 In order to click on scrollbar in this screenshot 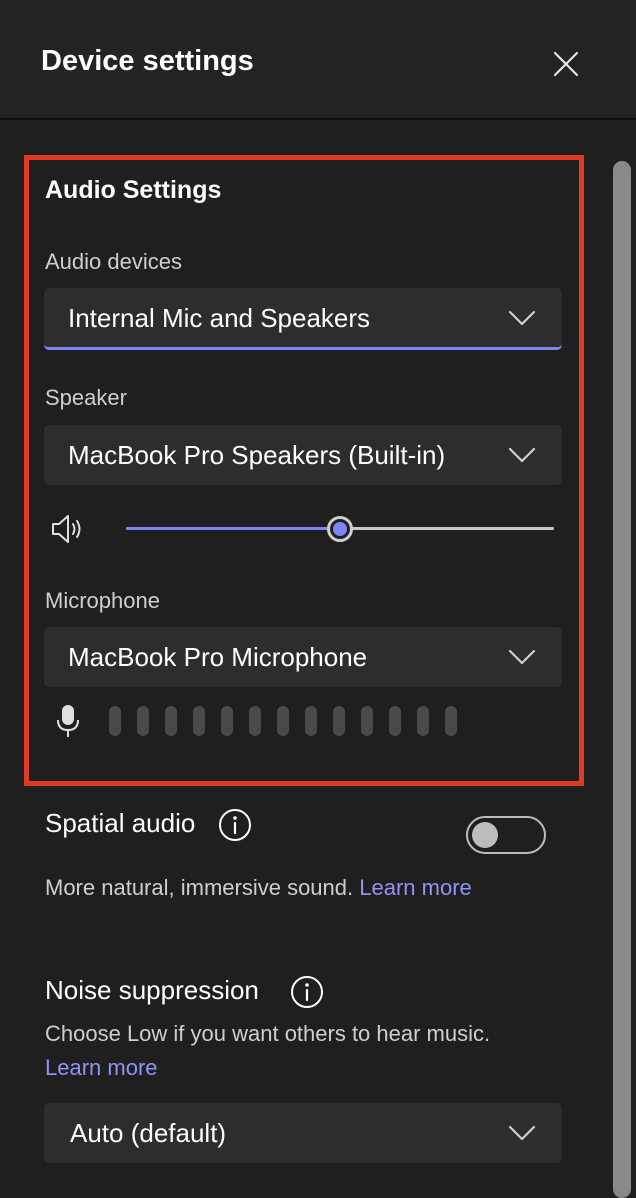, I will do `click(622, 679)`.